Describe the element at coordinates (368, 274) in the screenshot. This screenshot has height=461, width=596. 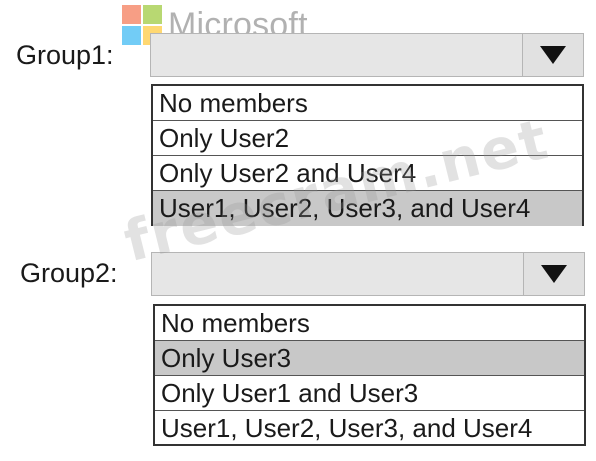
I see `group2-dropdown` at that location.